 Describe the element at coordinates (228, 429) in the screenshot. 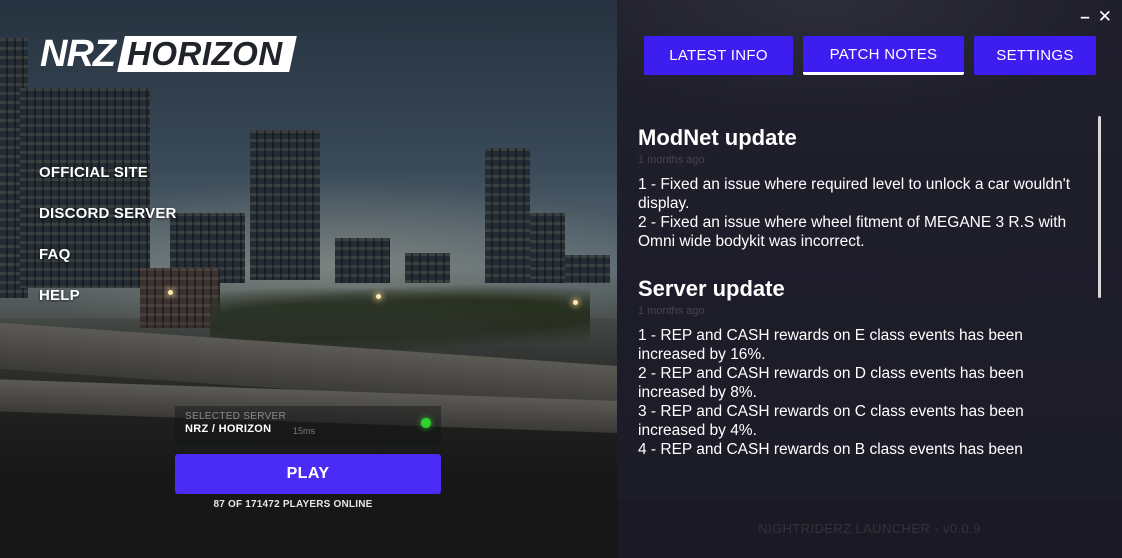

I see `server-name: NRZ / HORIZON` at that location.